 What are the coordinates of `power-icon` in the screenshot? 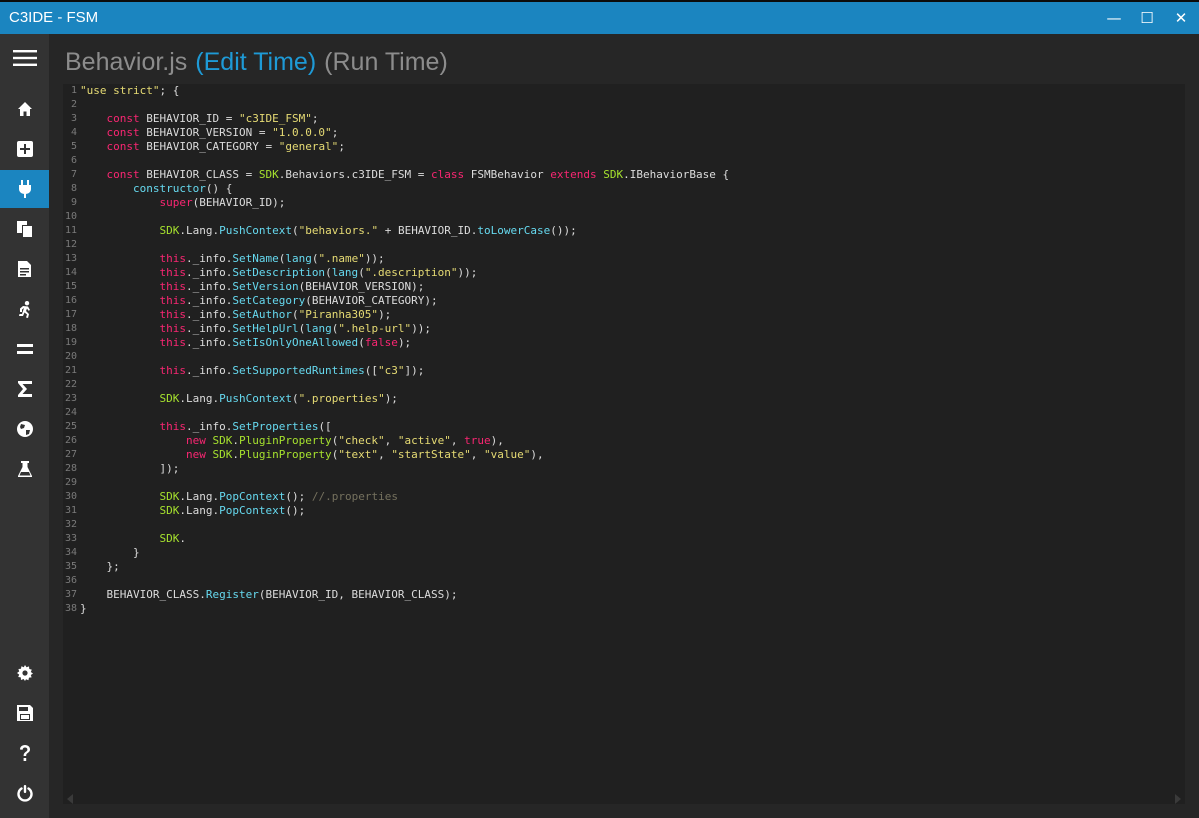 It's located at (24, 793).